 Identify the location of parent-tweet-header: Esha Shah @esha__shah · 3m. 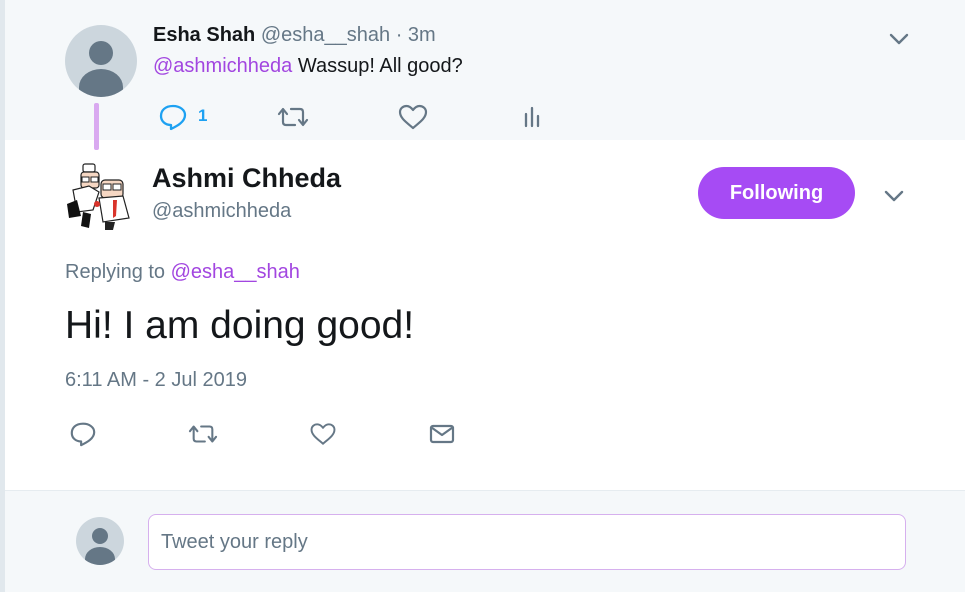
(294, 35).